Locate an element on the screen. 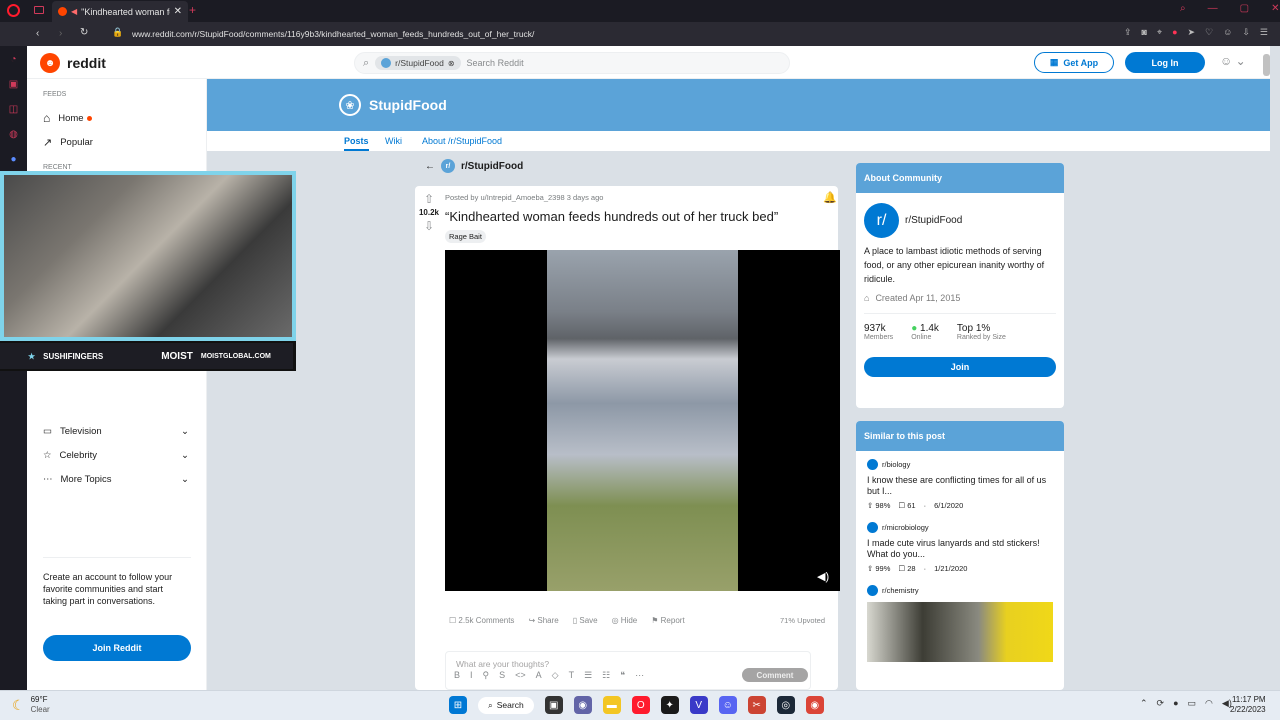  discord-icon: ☺ is located at coordinates (727, 705).